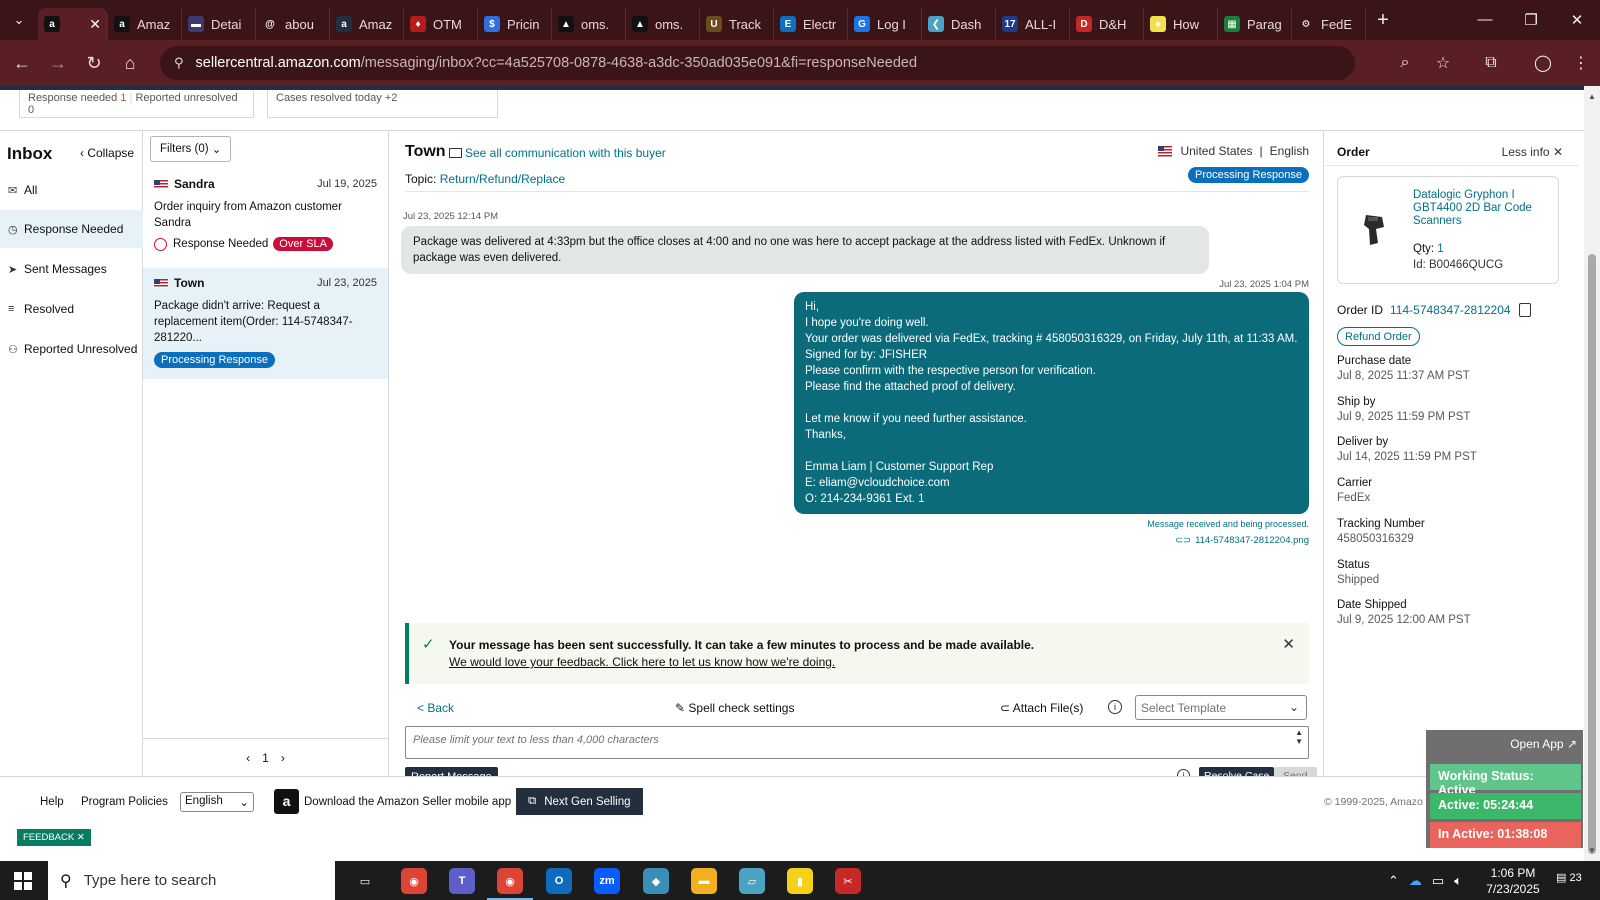 Image resolution: width=1600 pixels, height=900 pixels. Describe the element at coordinates (441, 24) in the screenshot. I see `browser-tab: ♦ OTM` at that location.